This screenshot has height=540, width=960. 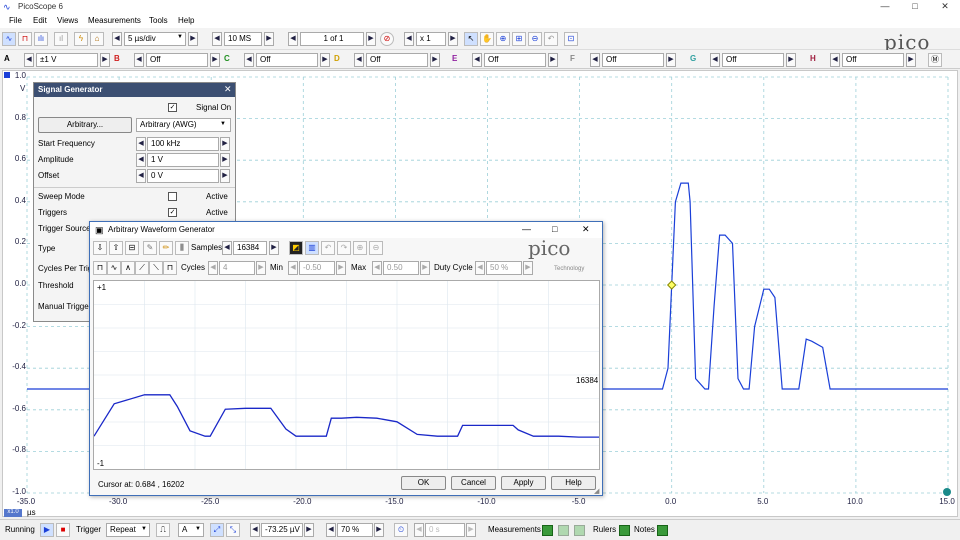 I want to click on pulse-wave-icon: ⊓, so click(x=170, y=268).